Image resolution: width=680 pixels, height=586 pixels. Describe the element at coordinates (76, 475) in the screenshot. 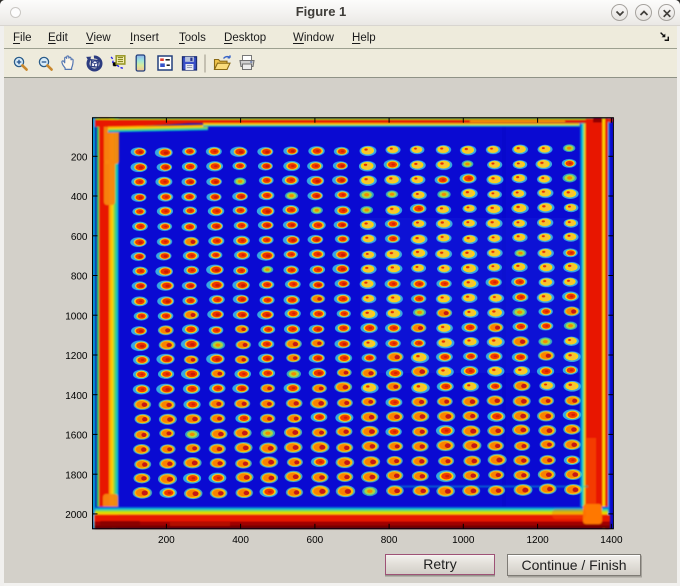

I see `svg-text: 1800` at that location.